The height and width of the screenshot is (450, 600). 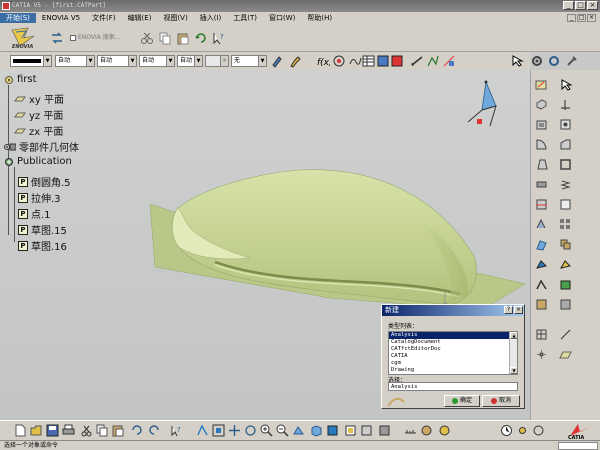 I want to click on hole-icon, so click(x=565, y=124).